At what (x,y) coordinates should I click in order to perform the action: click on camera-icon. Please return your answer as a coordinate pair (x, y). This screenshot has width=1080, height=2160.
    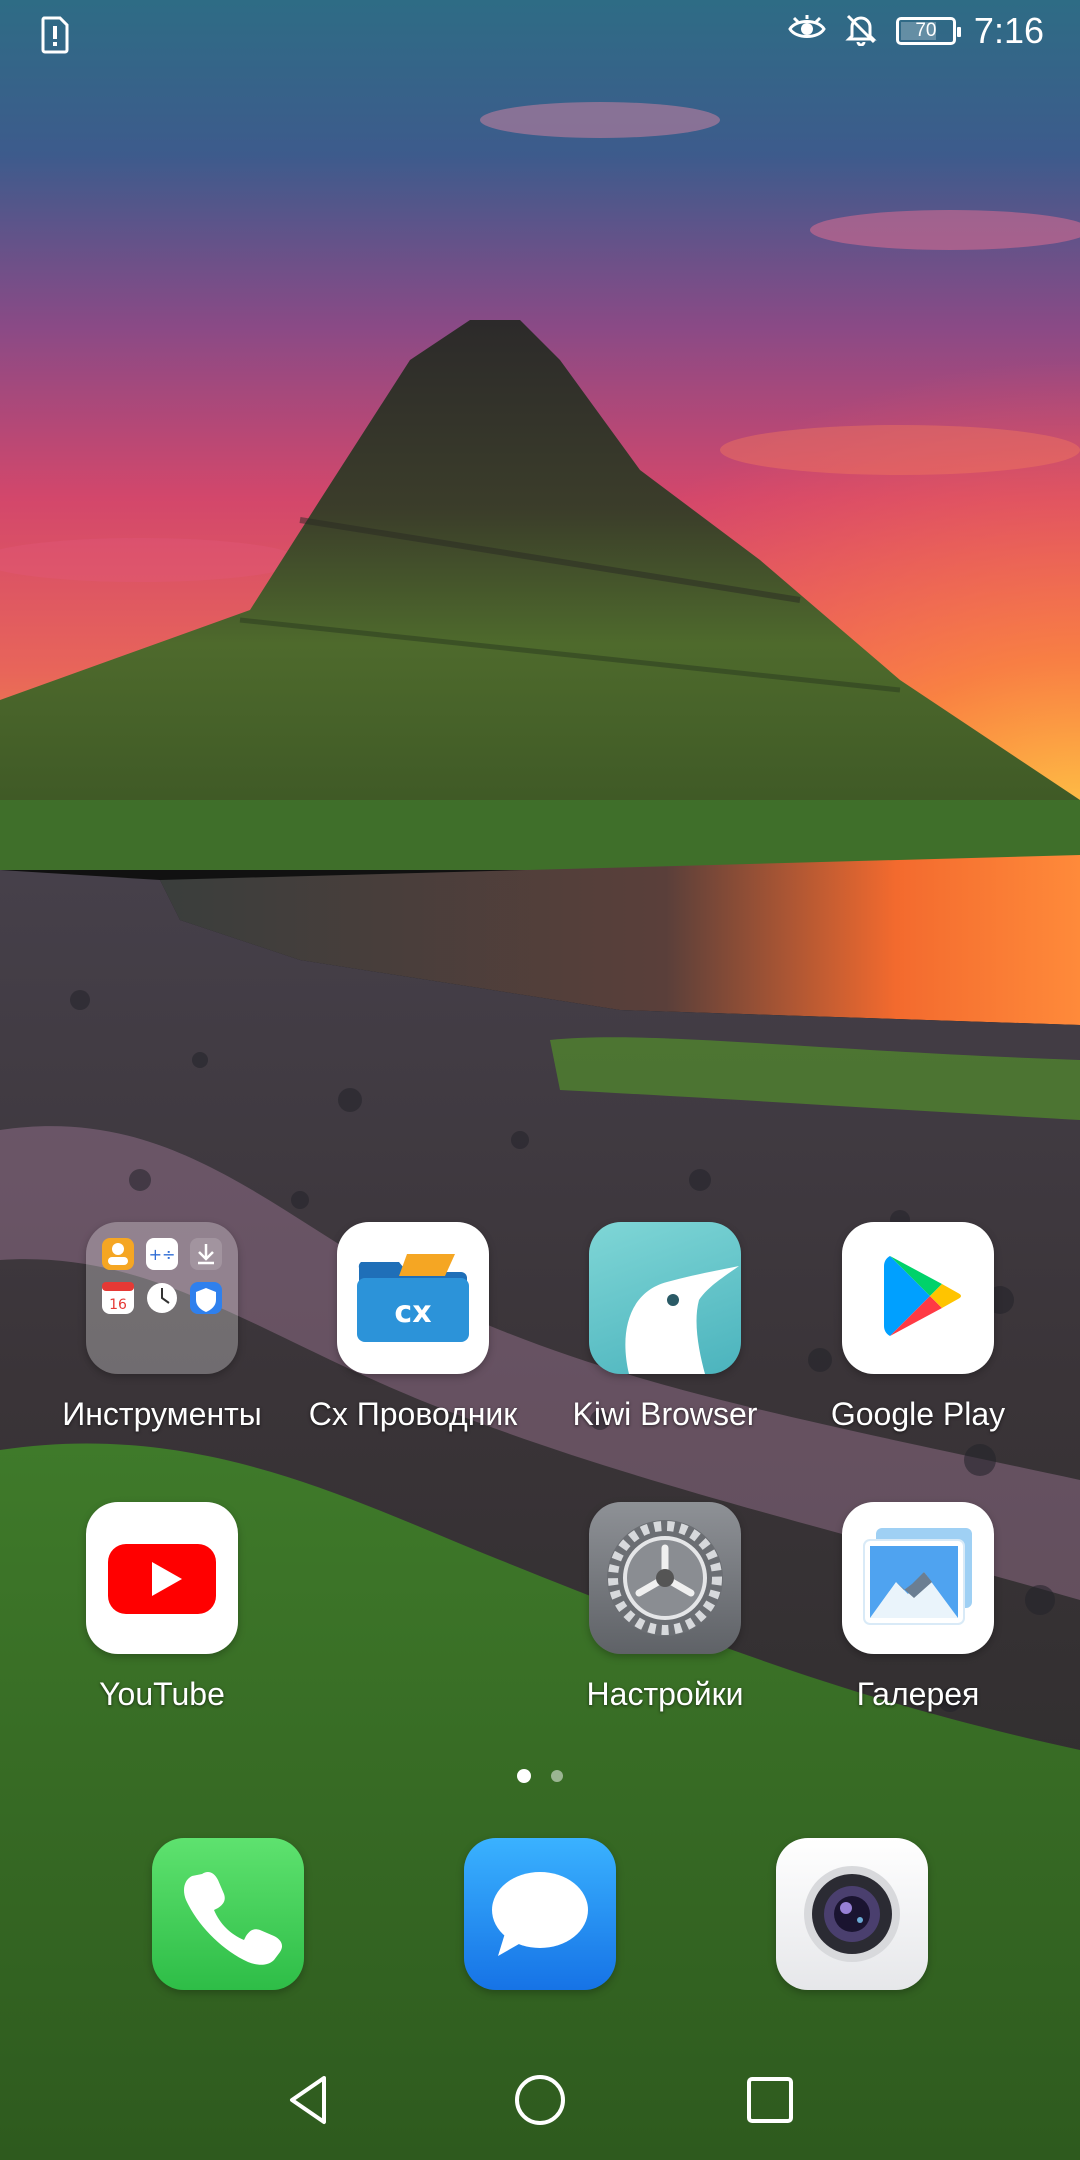
    Looking at the image, I should click on (852, 1914).